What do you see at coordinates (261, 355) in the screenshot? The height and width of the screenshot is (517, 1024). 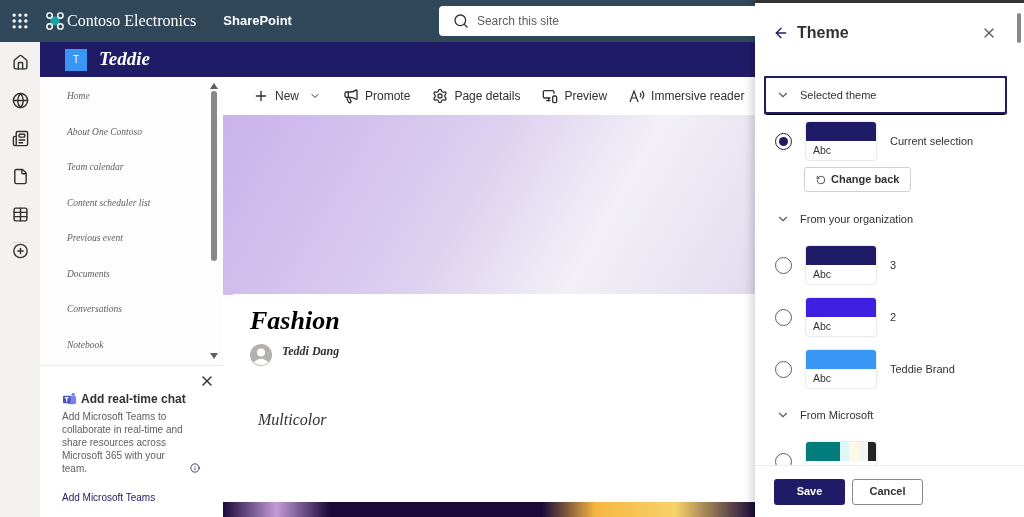 I see `avatar-icon` at bounding box center [261, 355].